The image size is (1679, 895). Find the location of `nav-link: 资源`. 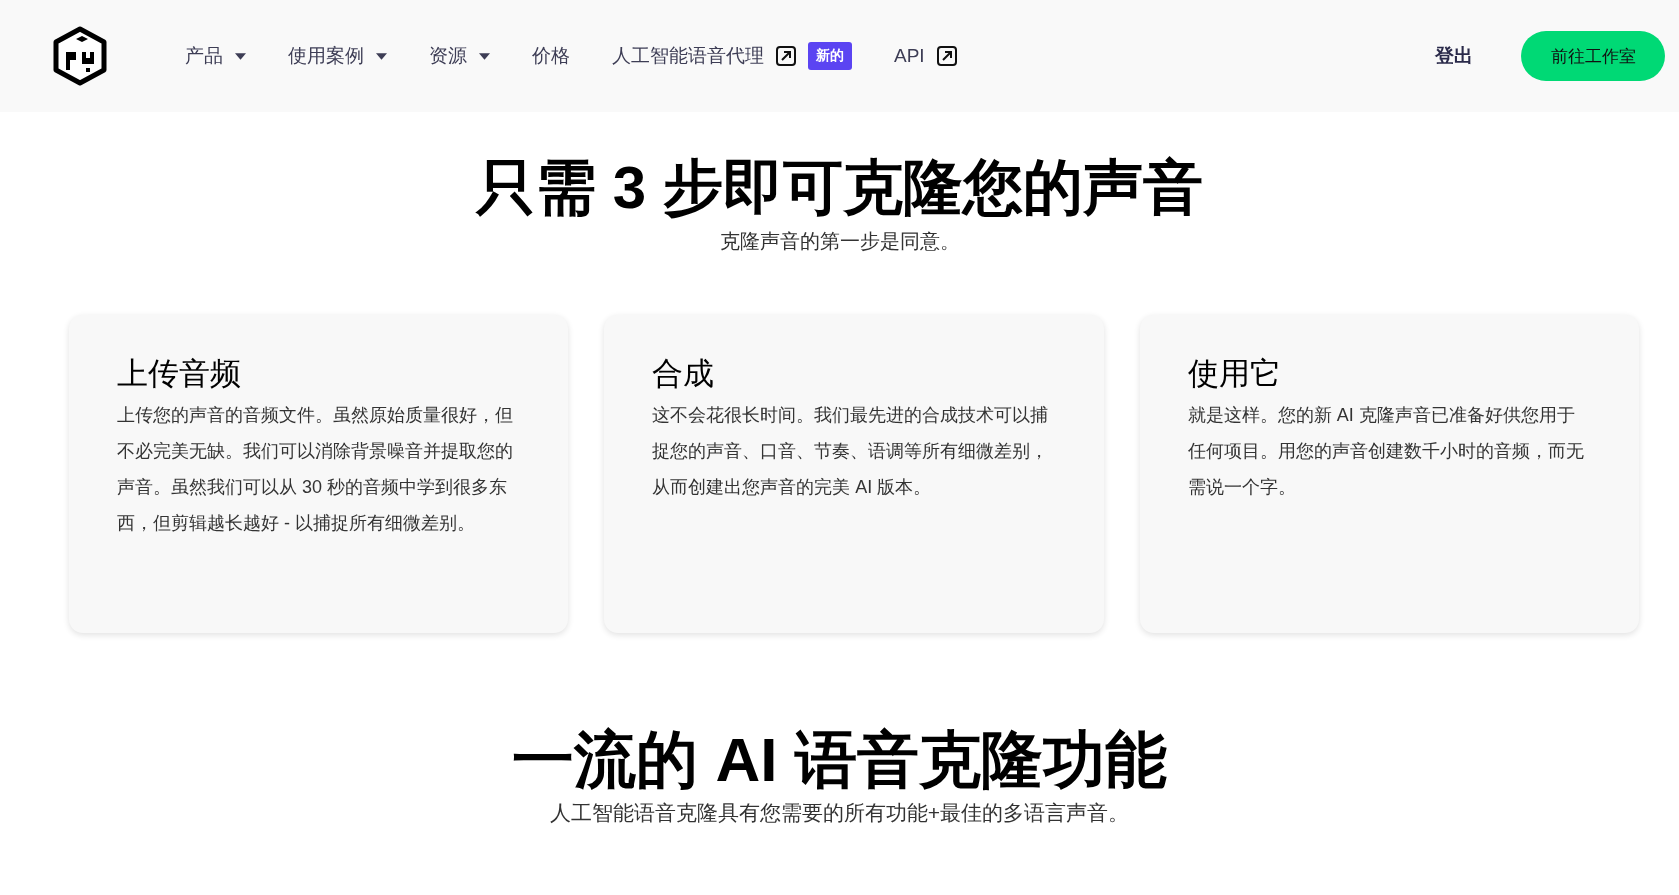

nav-link: 资源 is located at coordinates (459, 56).